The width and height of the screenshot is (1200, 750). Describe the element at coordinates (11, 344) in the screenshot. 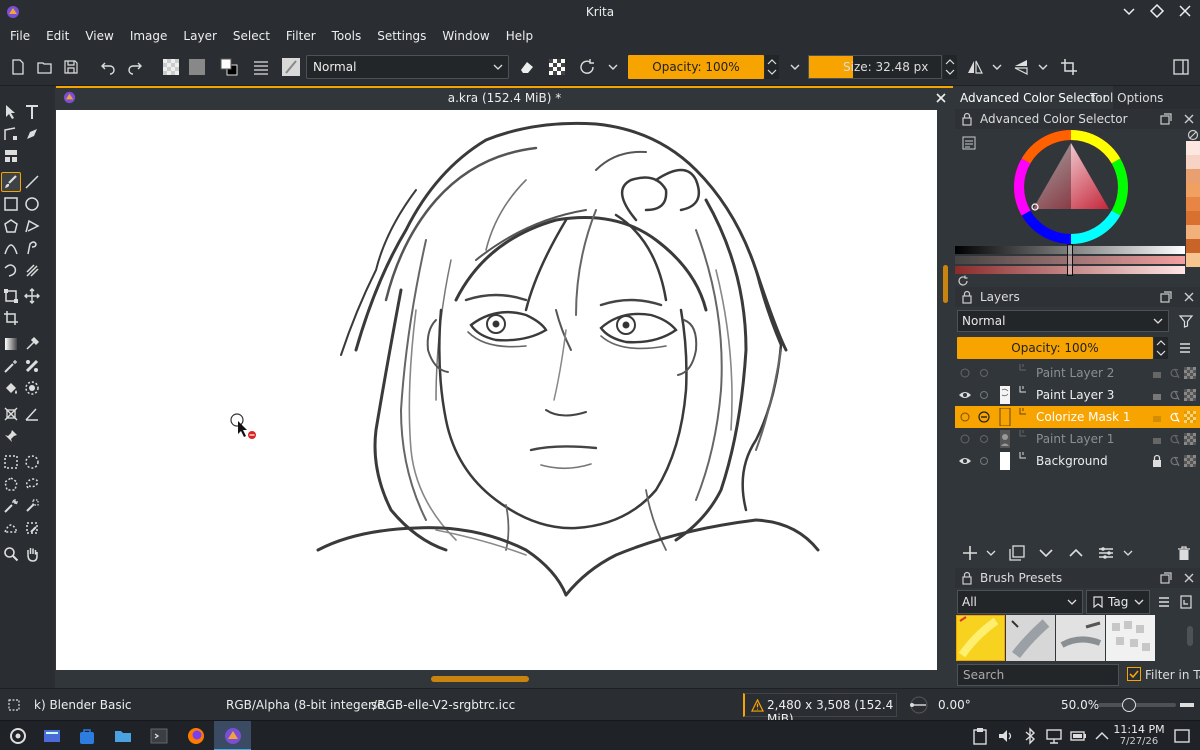

I see `gradient-tool` at that location.